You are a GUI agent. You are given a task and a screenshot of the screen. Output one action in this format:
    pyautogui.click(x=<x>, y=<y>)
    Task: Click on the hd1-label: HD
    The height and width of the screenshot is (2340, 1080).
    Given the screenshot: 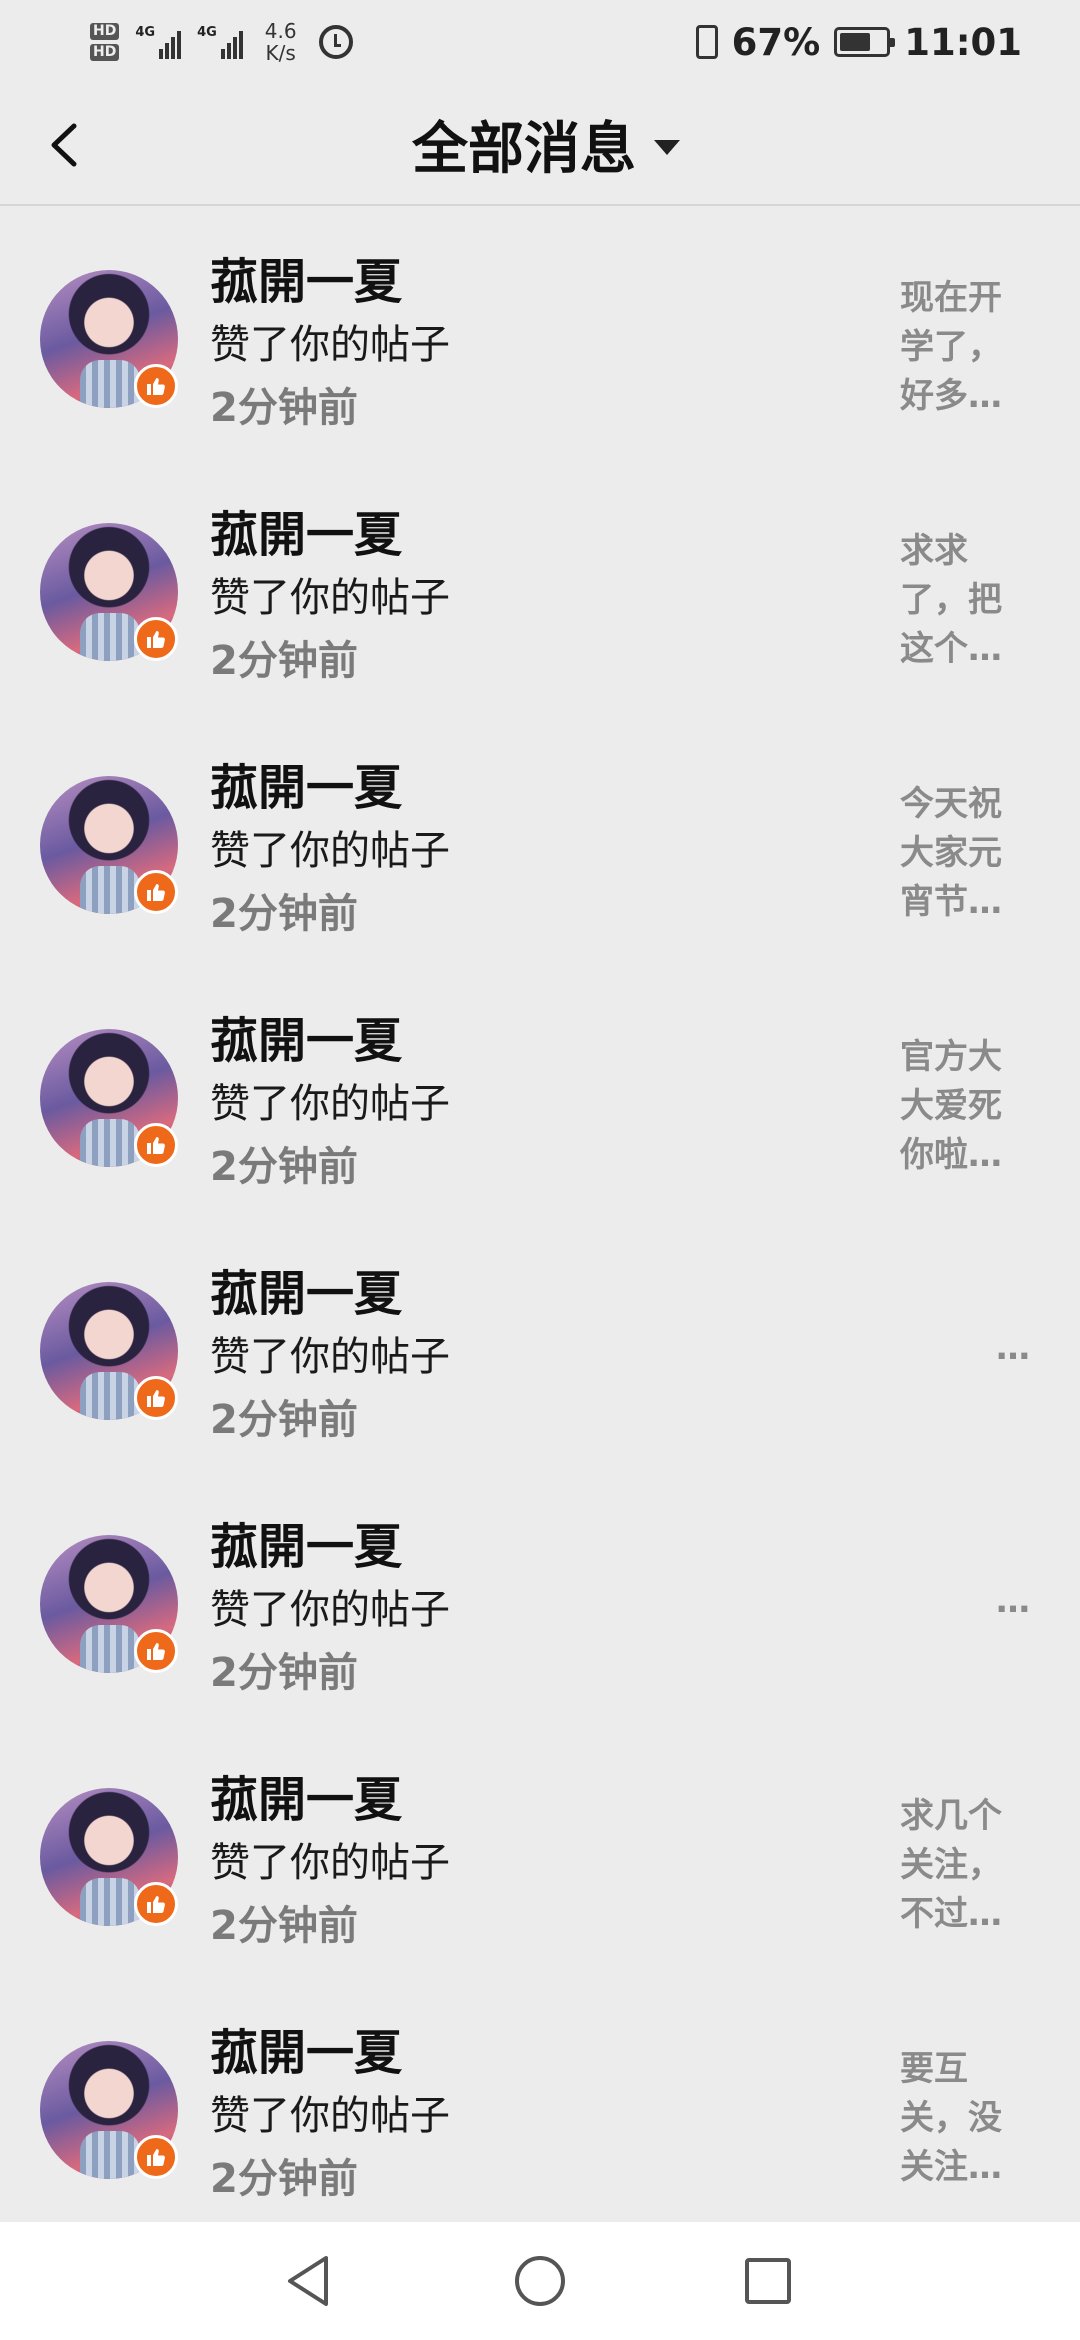 What is the action you would take?
    pyautogui.click(x=105, y=31)
    